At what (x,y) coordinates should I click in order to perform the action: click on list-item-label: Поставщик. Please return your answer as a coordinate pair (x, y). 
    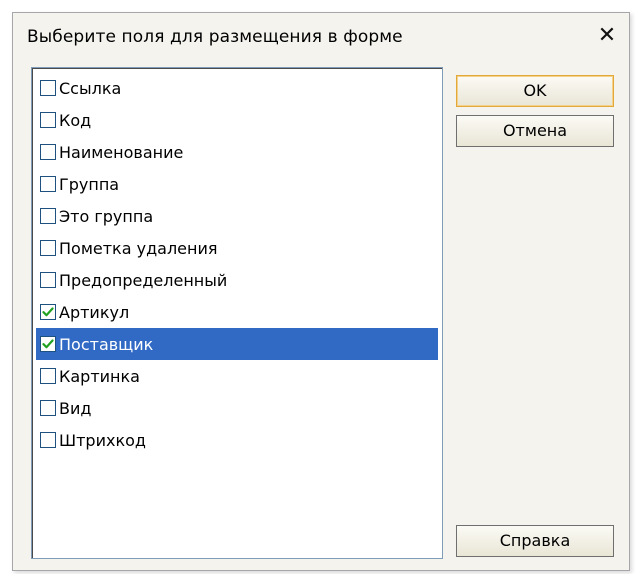
    Looking at the image, I should click on (106, 344).